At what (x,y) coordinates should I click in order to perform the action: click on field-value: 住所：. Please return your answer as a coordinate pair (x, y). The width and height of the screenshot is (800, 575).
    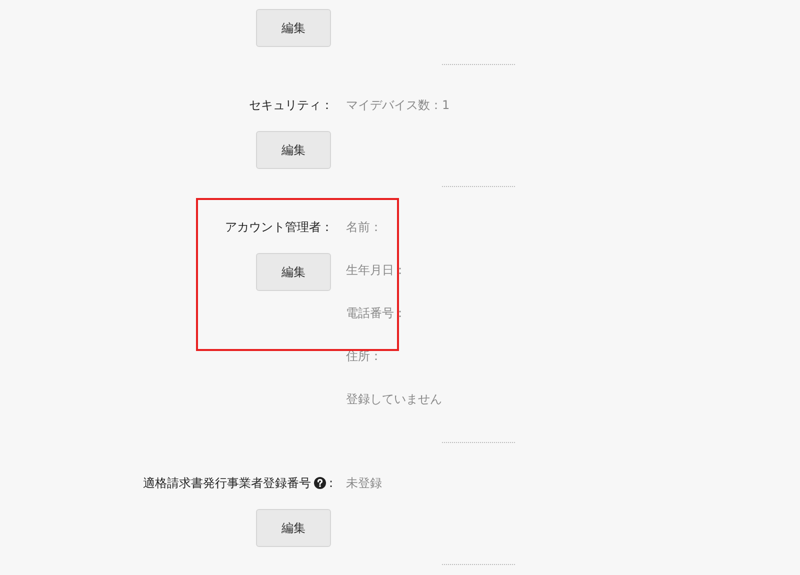
    Looking at the image, I should click on (364, 356).